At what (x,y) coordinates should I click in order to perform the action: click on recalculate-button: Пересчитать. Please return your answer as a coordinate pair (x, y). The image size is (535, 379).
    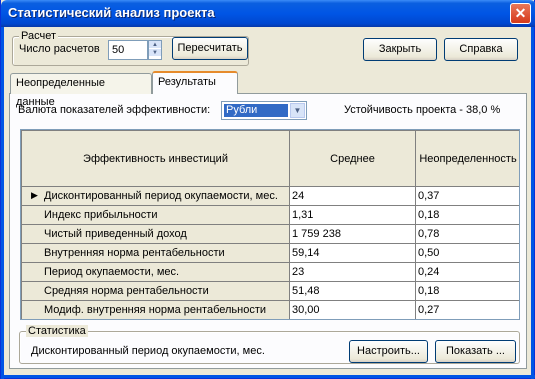
    Looking at the image, I should click on (210, 48).